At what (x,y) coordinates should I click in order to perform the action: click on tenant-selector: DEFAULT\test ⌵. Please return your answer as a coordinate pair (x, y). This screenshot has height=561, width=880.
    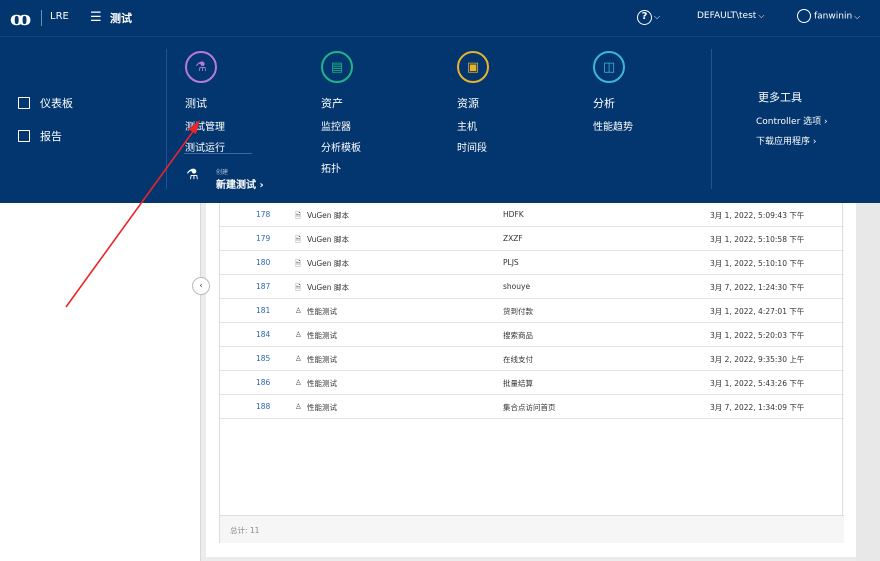
    Looking at the image, I should click on (730, 16).